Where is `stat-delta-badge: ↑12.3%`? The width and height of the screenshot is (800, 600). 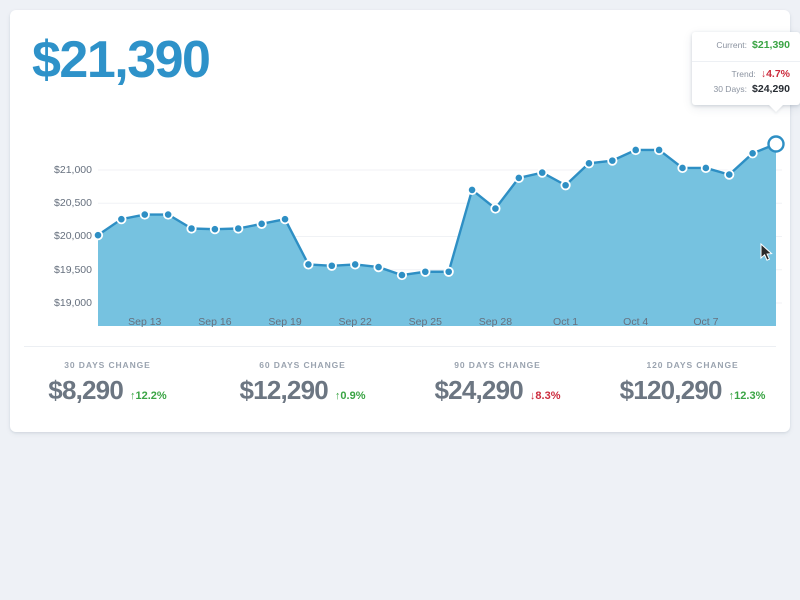 stat-delta-badge: ↑12.3% is located at coordinates (747, 396).